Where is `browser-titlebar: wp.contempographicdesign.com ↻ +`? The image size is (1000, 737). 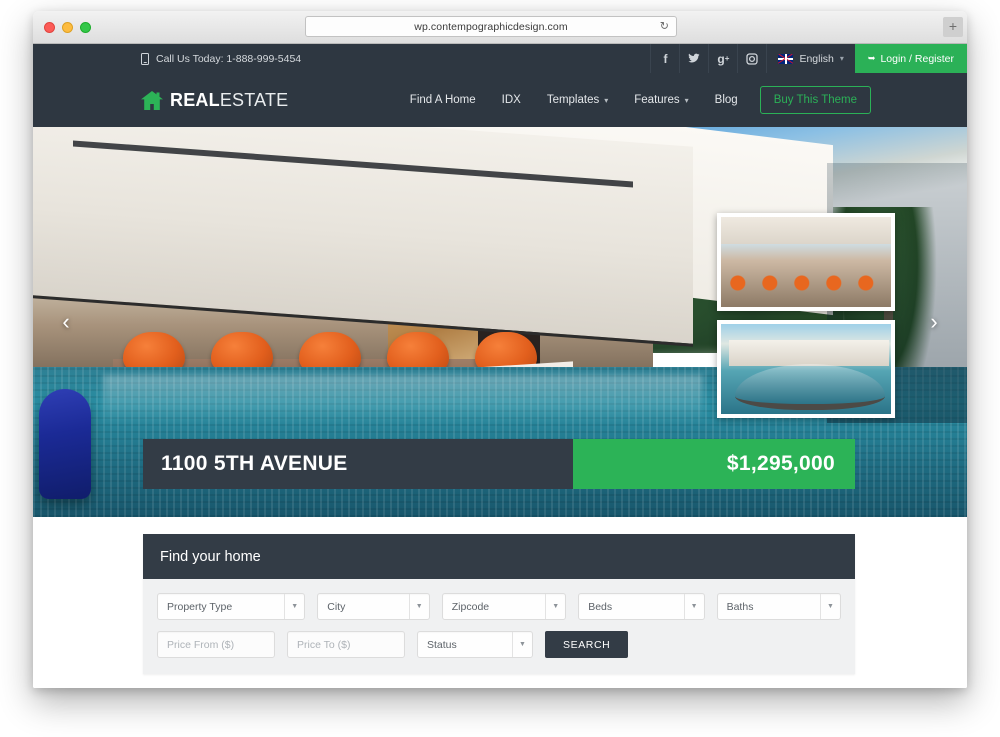
browser-titlebar: wp.contempographicdesign.com ↻ + is located at coordinates (500, 27).